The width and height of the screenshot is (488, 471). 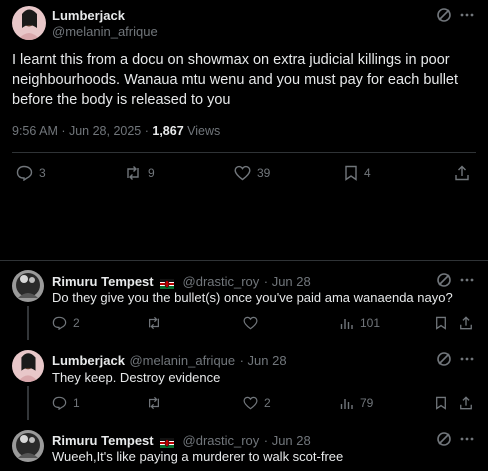 I want to click on post-meta: 9:56 AM · Jun 28, 2025 · 1,867 Views, so click(x=116, y=131).